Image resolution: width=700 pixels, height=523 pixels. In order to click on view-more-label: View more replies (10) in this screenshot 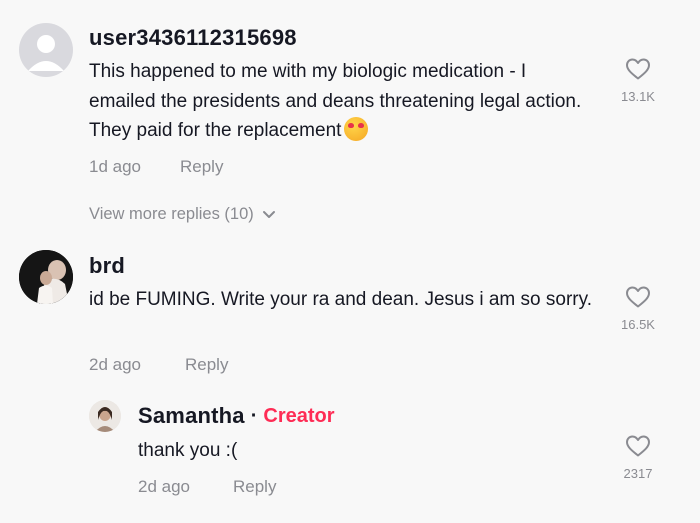, I will do `click(171, 214)`.